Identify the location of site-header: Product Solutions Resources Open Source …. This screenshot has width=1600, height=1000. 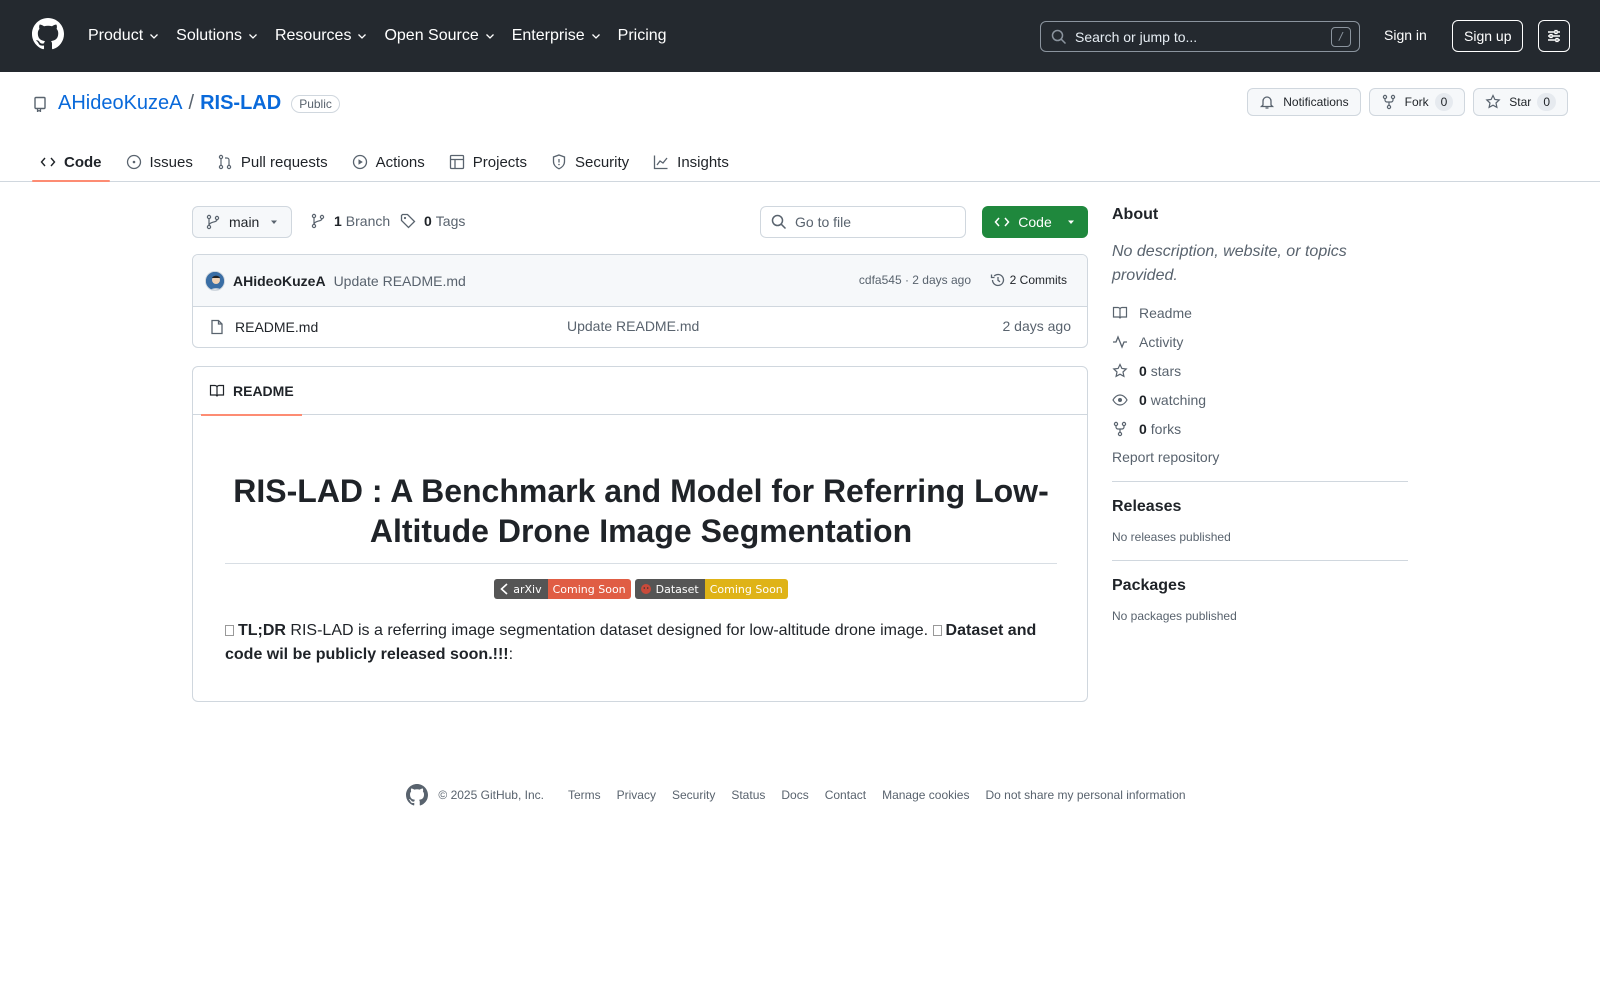
(800, 36).